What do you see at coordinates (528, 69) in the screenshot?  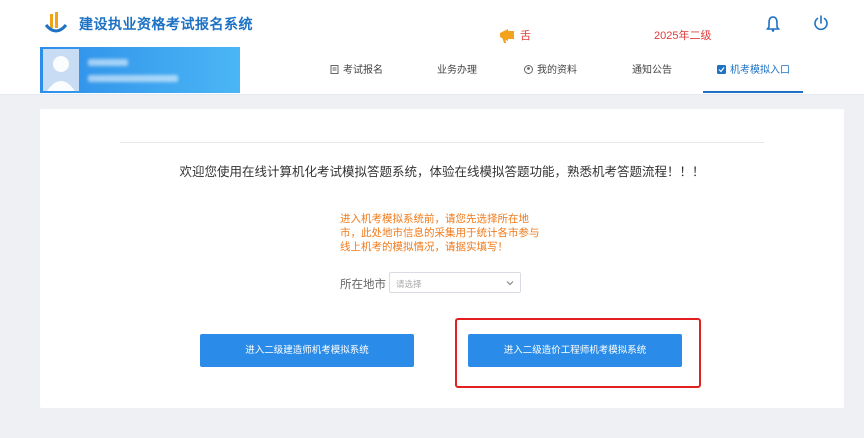 I see `user-icon` at bounding box center [528, 69].